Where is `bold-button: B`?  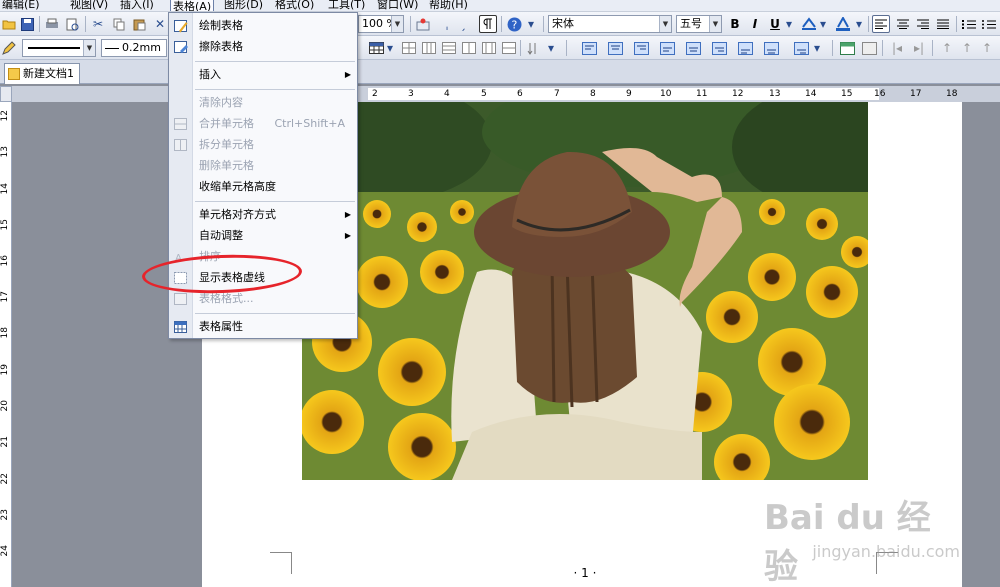
bold-button: B is located at coordinates (735, 24).